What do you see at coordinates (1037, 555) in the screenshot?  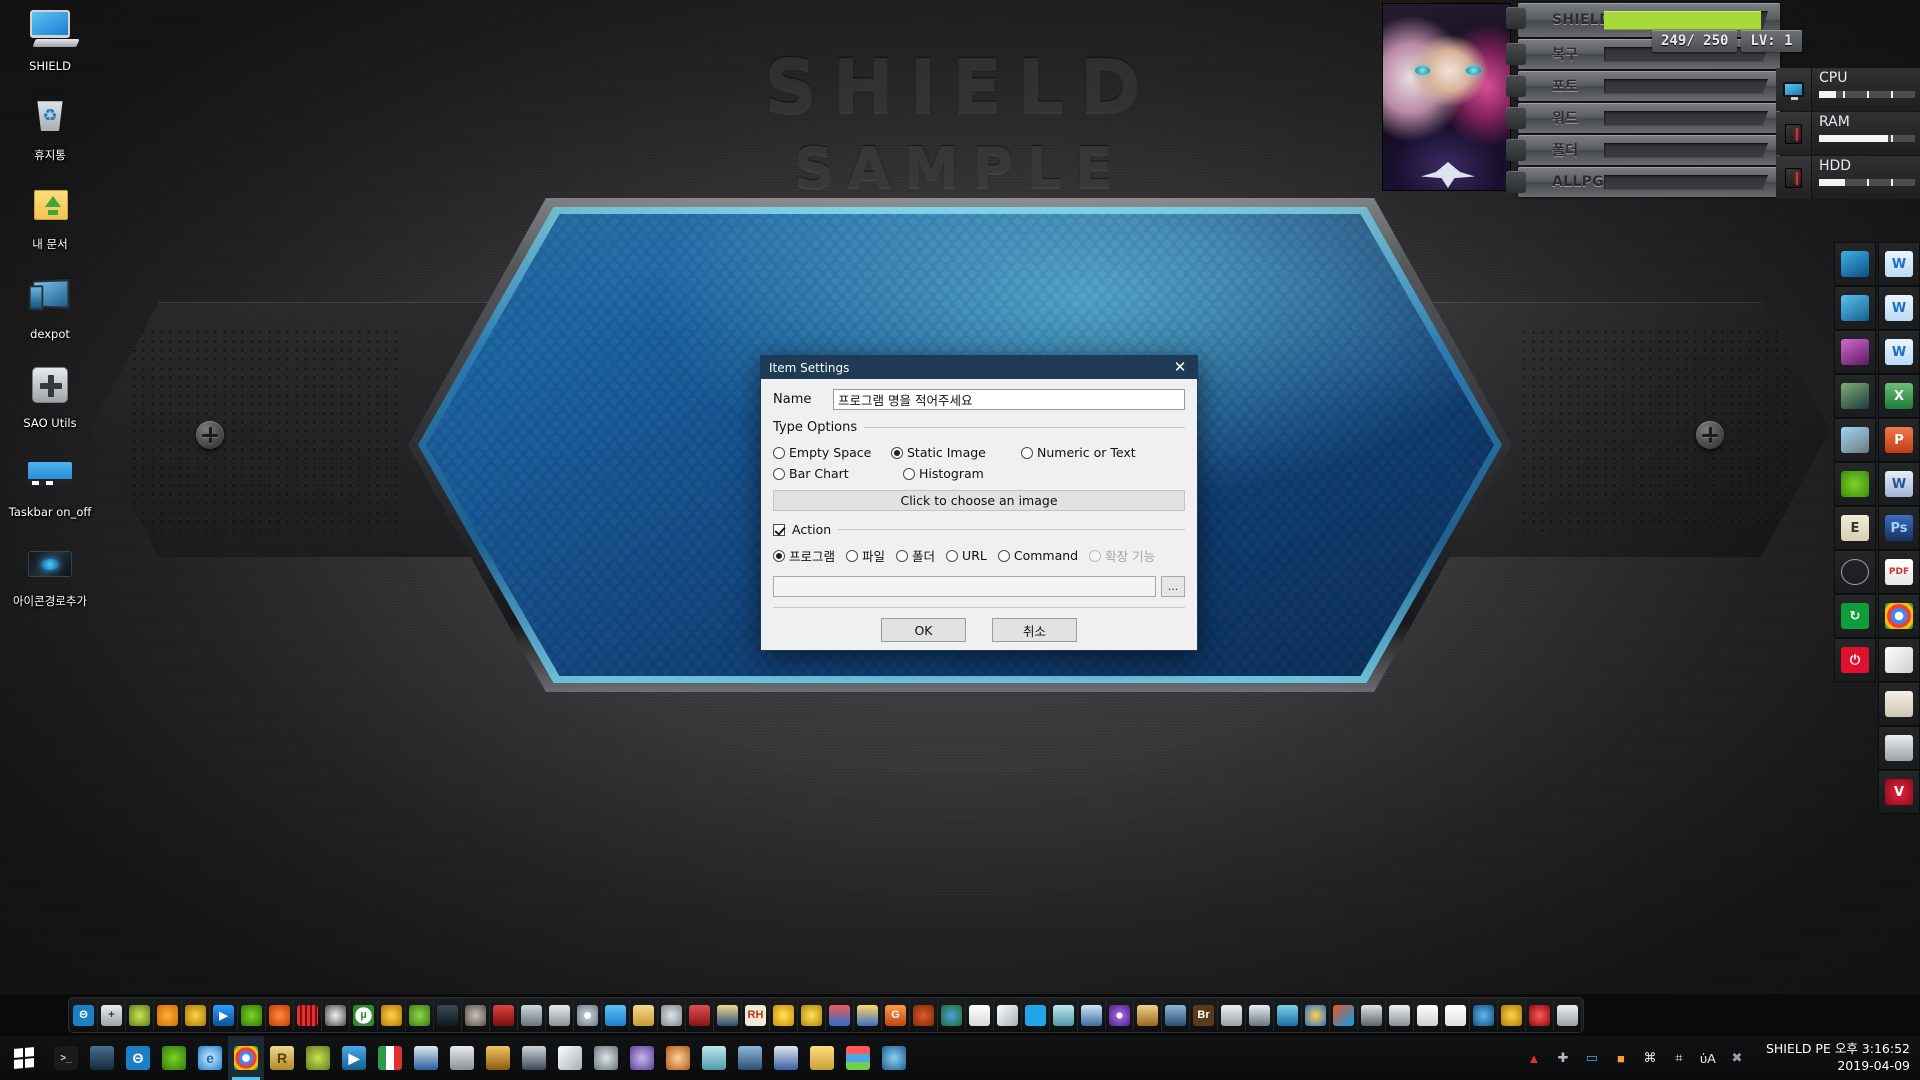 I see `action-option-4: Command` at bounding box center [1037, 555].